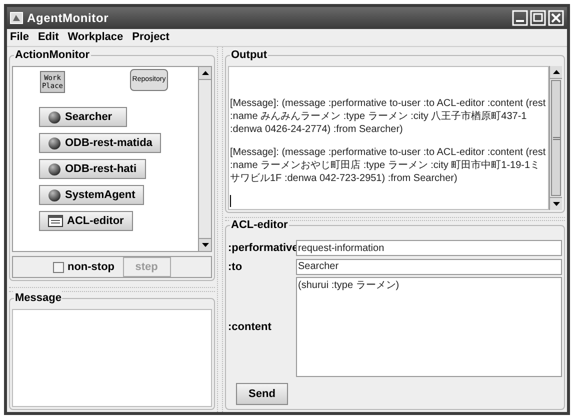  I want to click on agent-button: SystemAgent, so click(91, 195).